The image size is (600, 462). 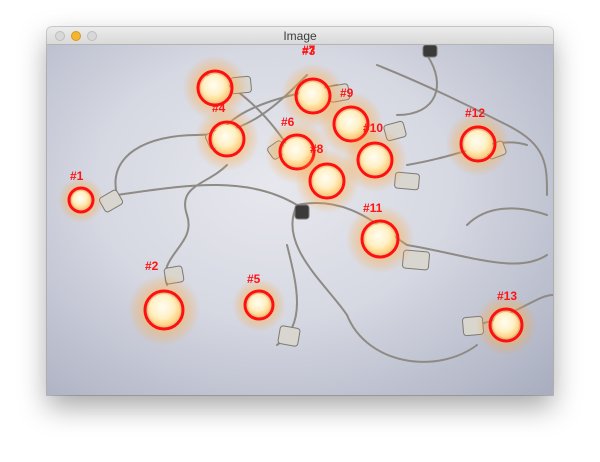 I want to click on window-title: Image, so click(x=300, y=36).